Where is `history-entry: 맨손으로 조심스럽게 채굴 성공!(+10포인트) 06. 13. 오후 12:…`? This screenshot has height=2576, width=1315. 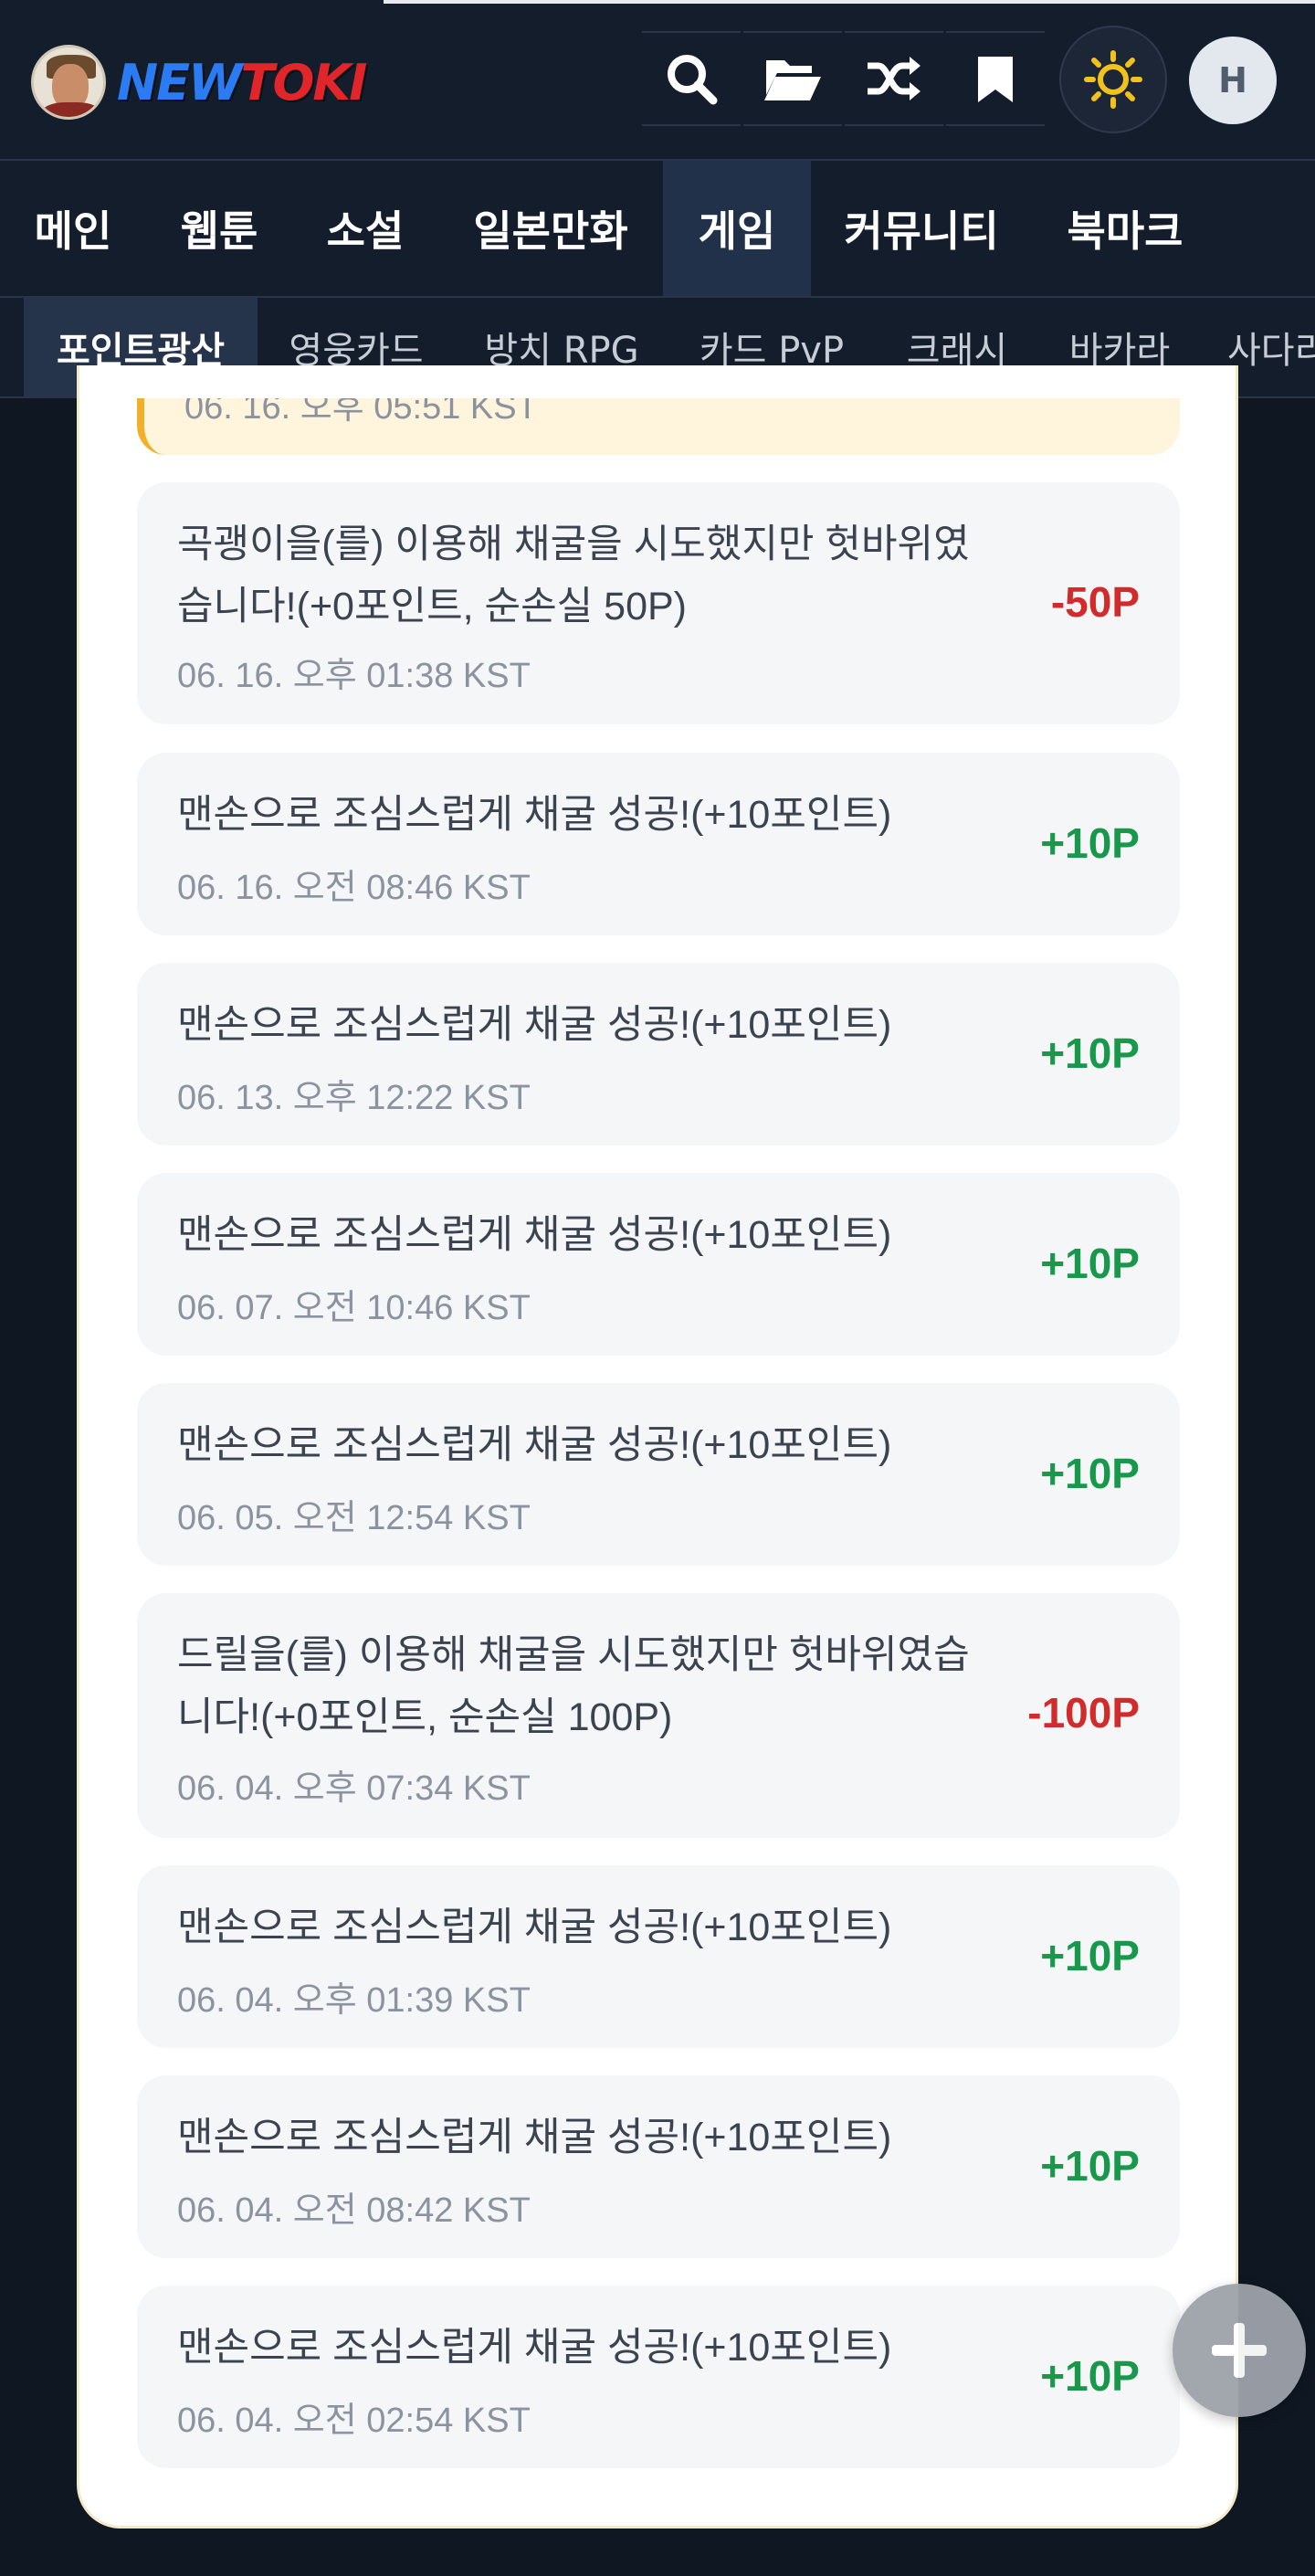 history-entry: 맨손으로 조심스럽게 채굴 성공!(+10포인트) 06. 13. 오후 12:… is located at coordinates (658, 1054).